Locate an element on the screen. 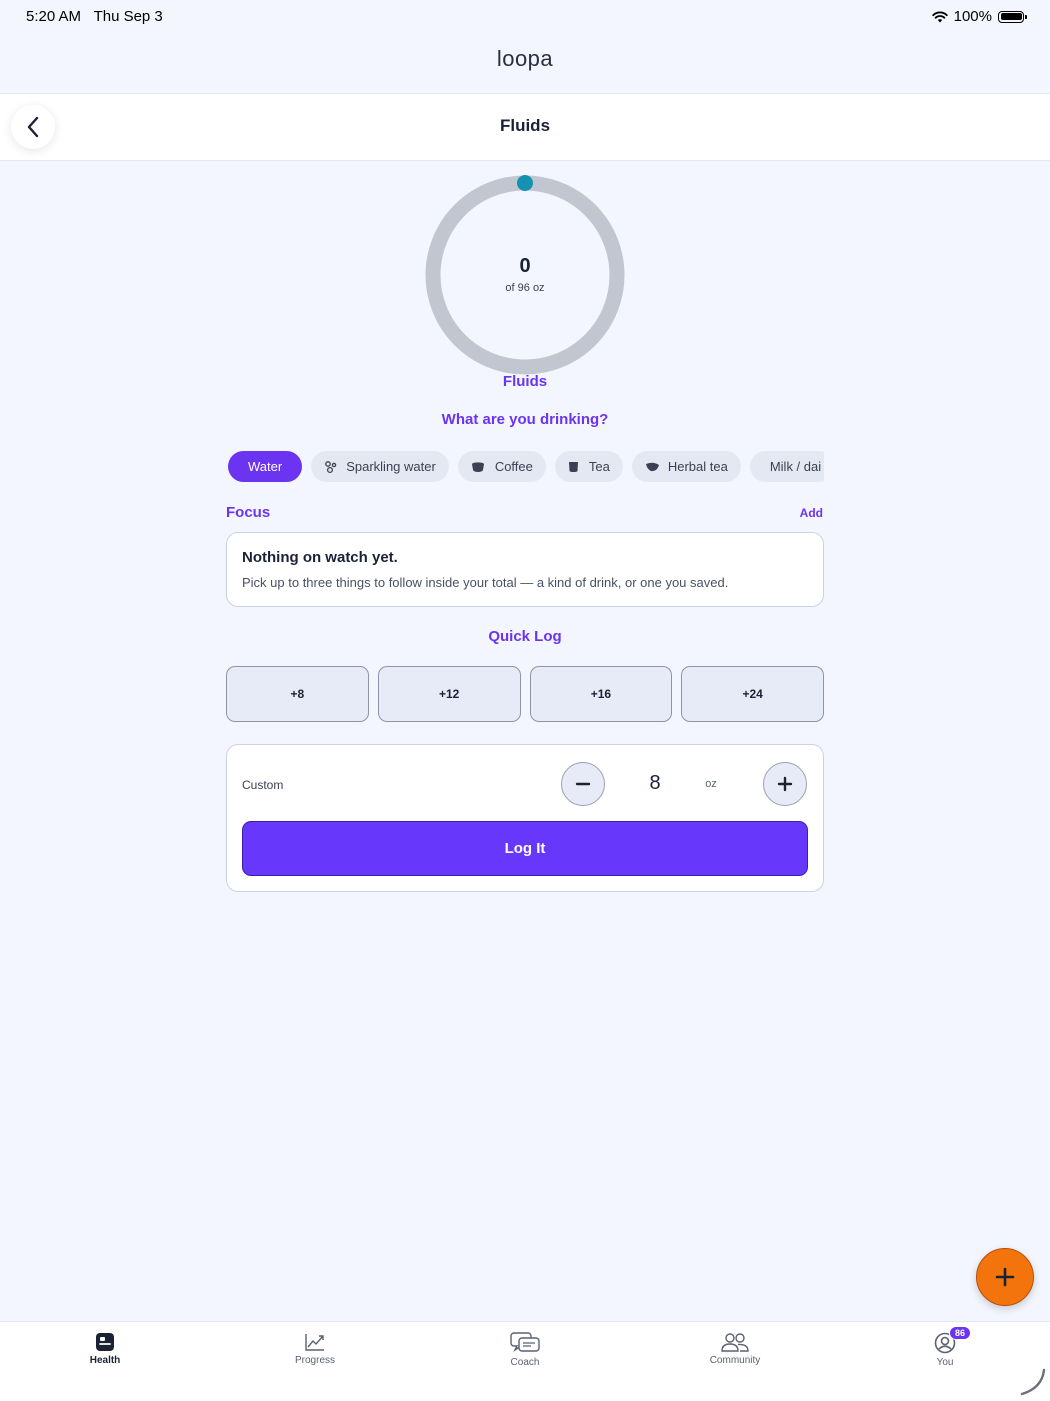 The width and height of the screenshot is (1050, 1401). chip-sparkling-water: Sparkling water is located at coordinates (380, 466).